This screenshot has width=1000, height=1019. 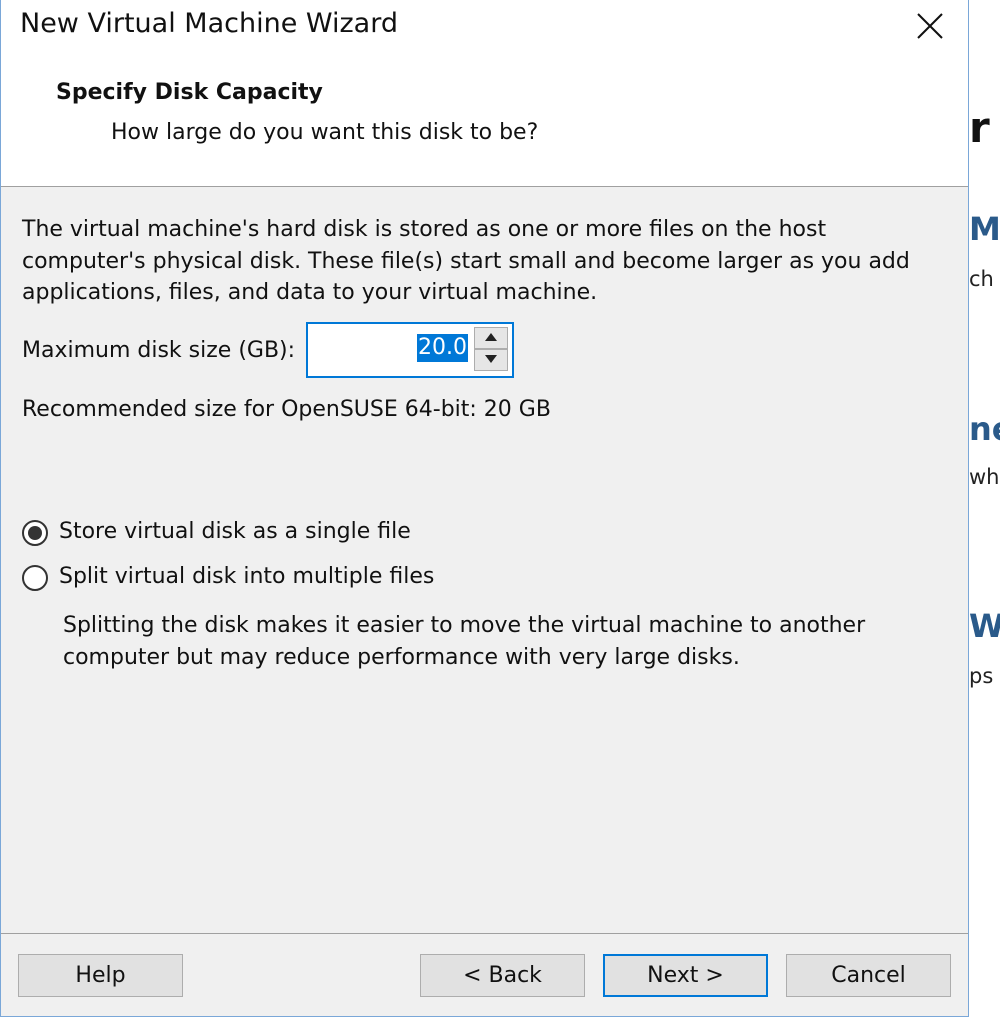 What do you see at coordinates (484, 26) in the screenshot?
I see `title-bar: New Virtual Machine Wizard` at bounding box center [484, 26].